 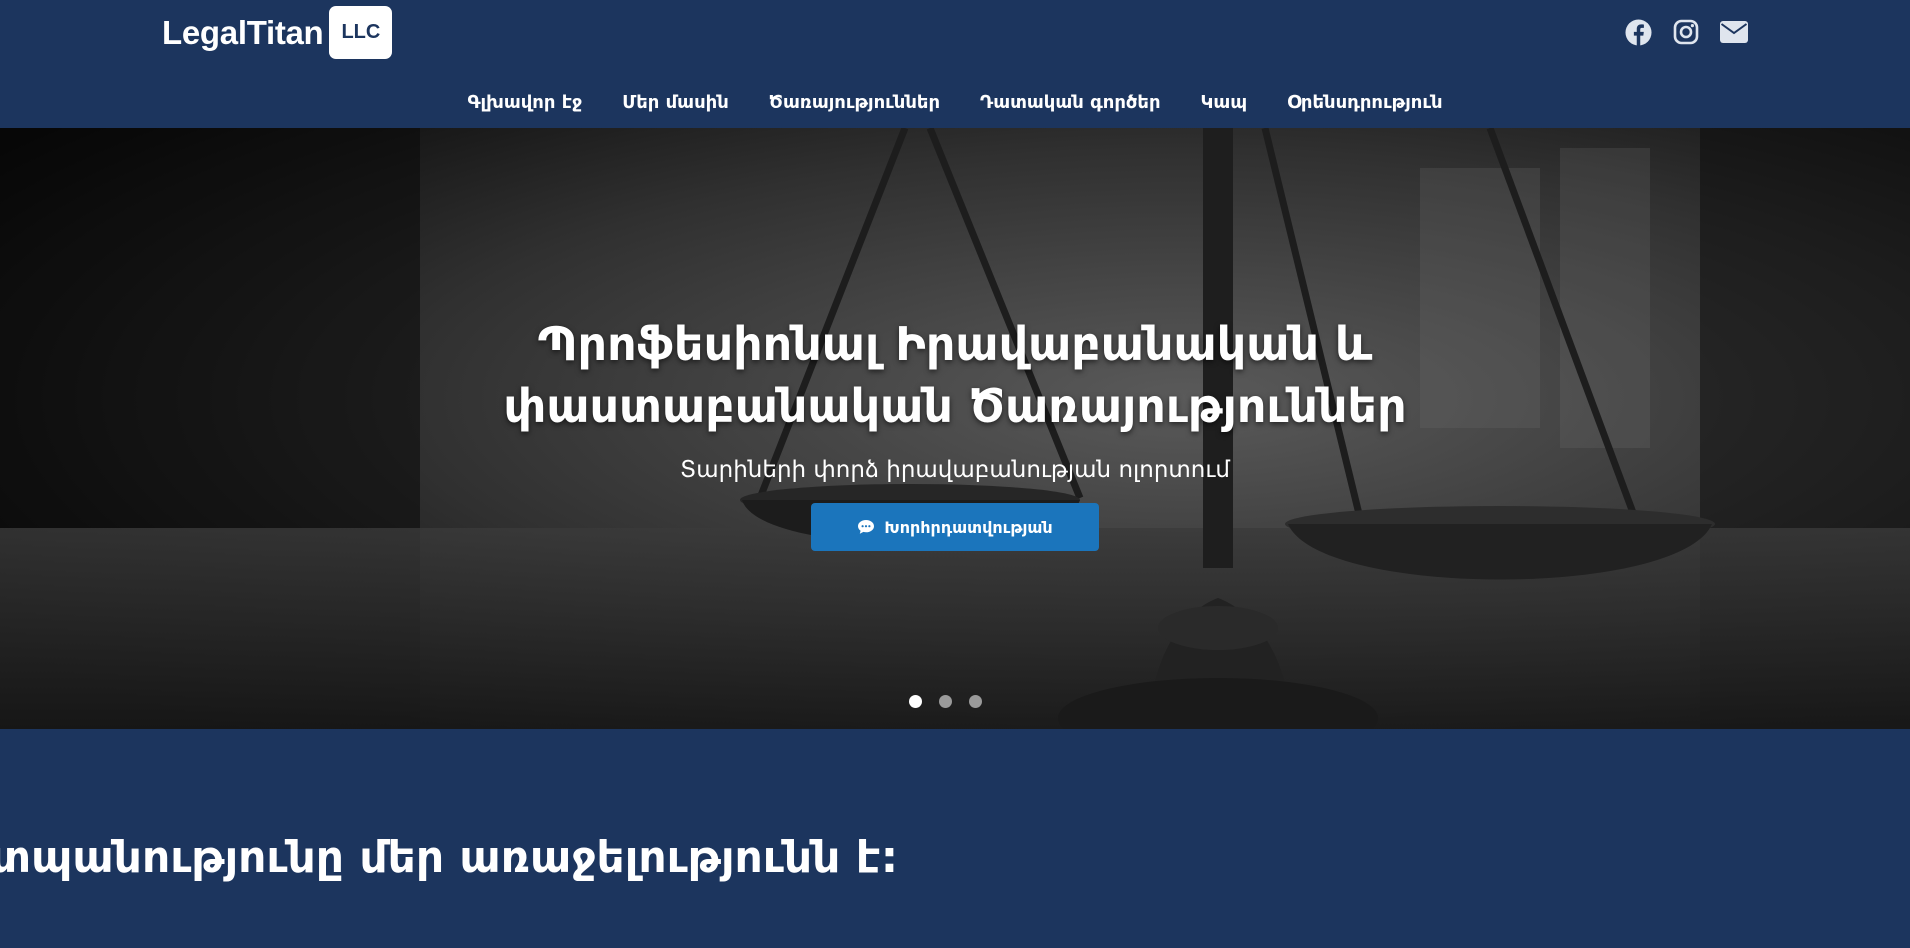 I want to click on nav-item-home: Գլխավոր էջ, so click(x=524, y=102).